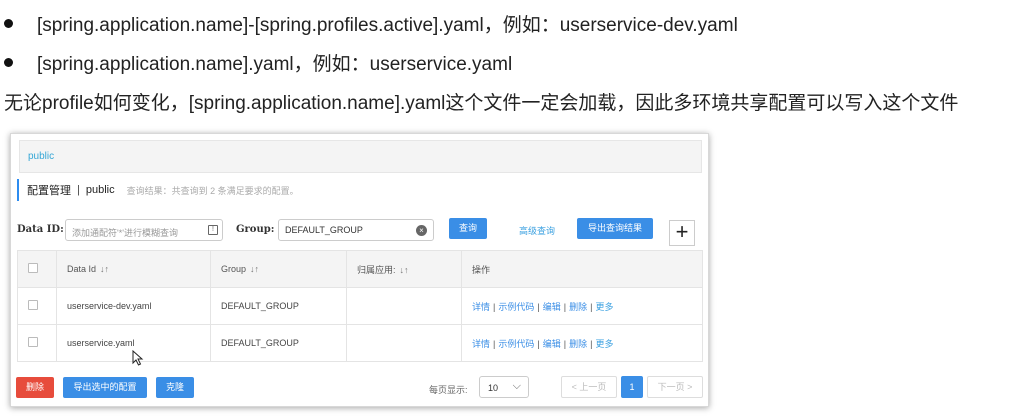  Describe the element at coordinates (582, 269) in the screenshot. I see `header-ops: 操作` at that location.